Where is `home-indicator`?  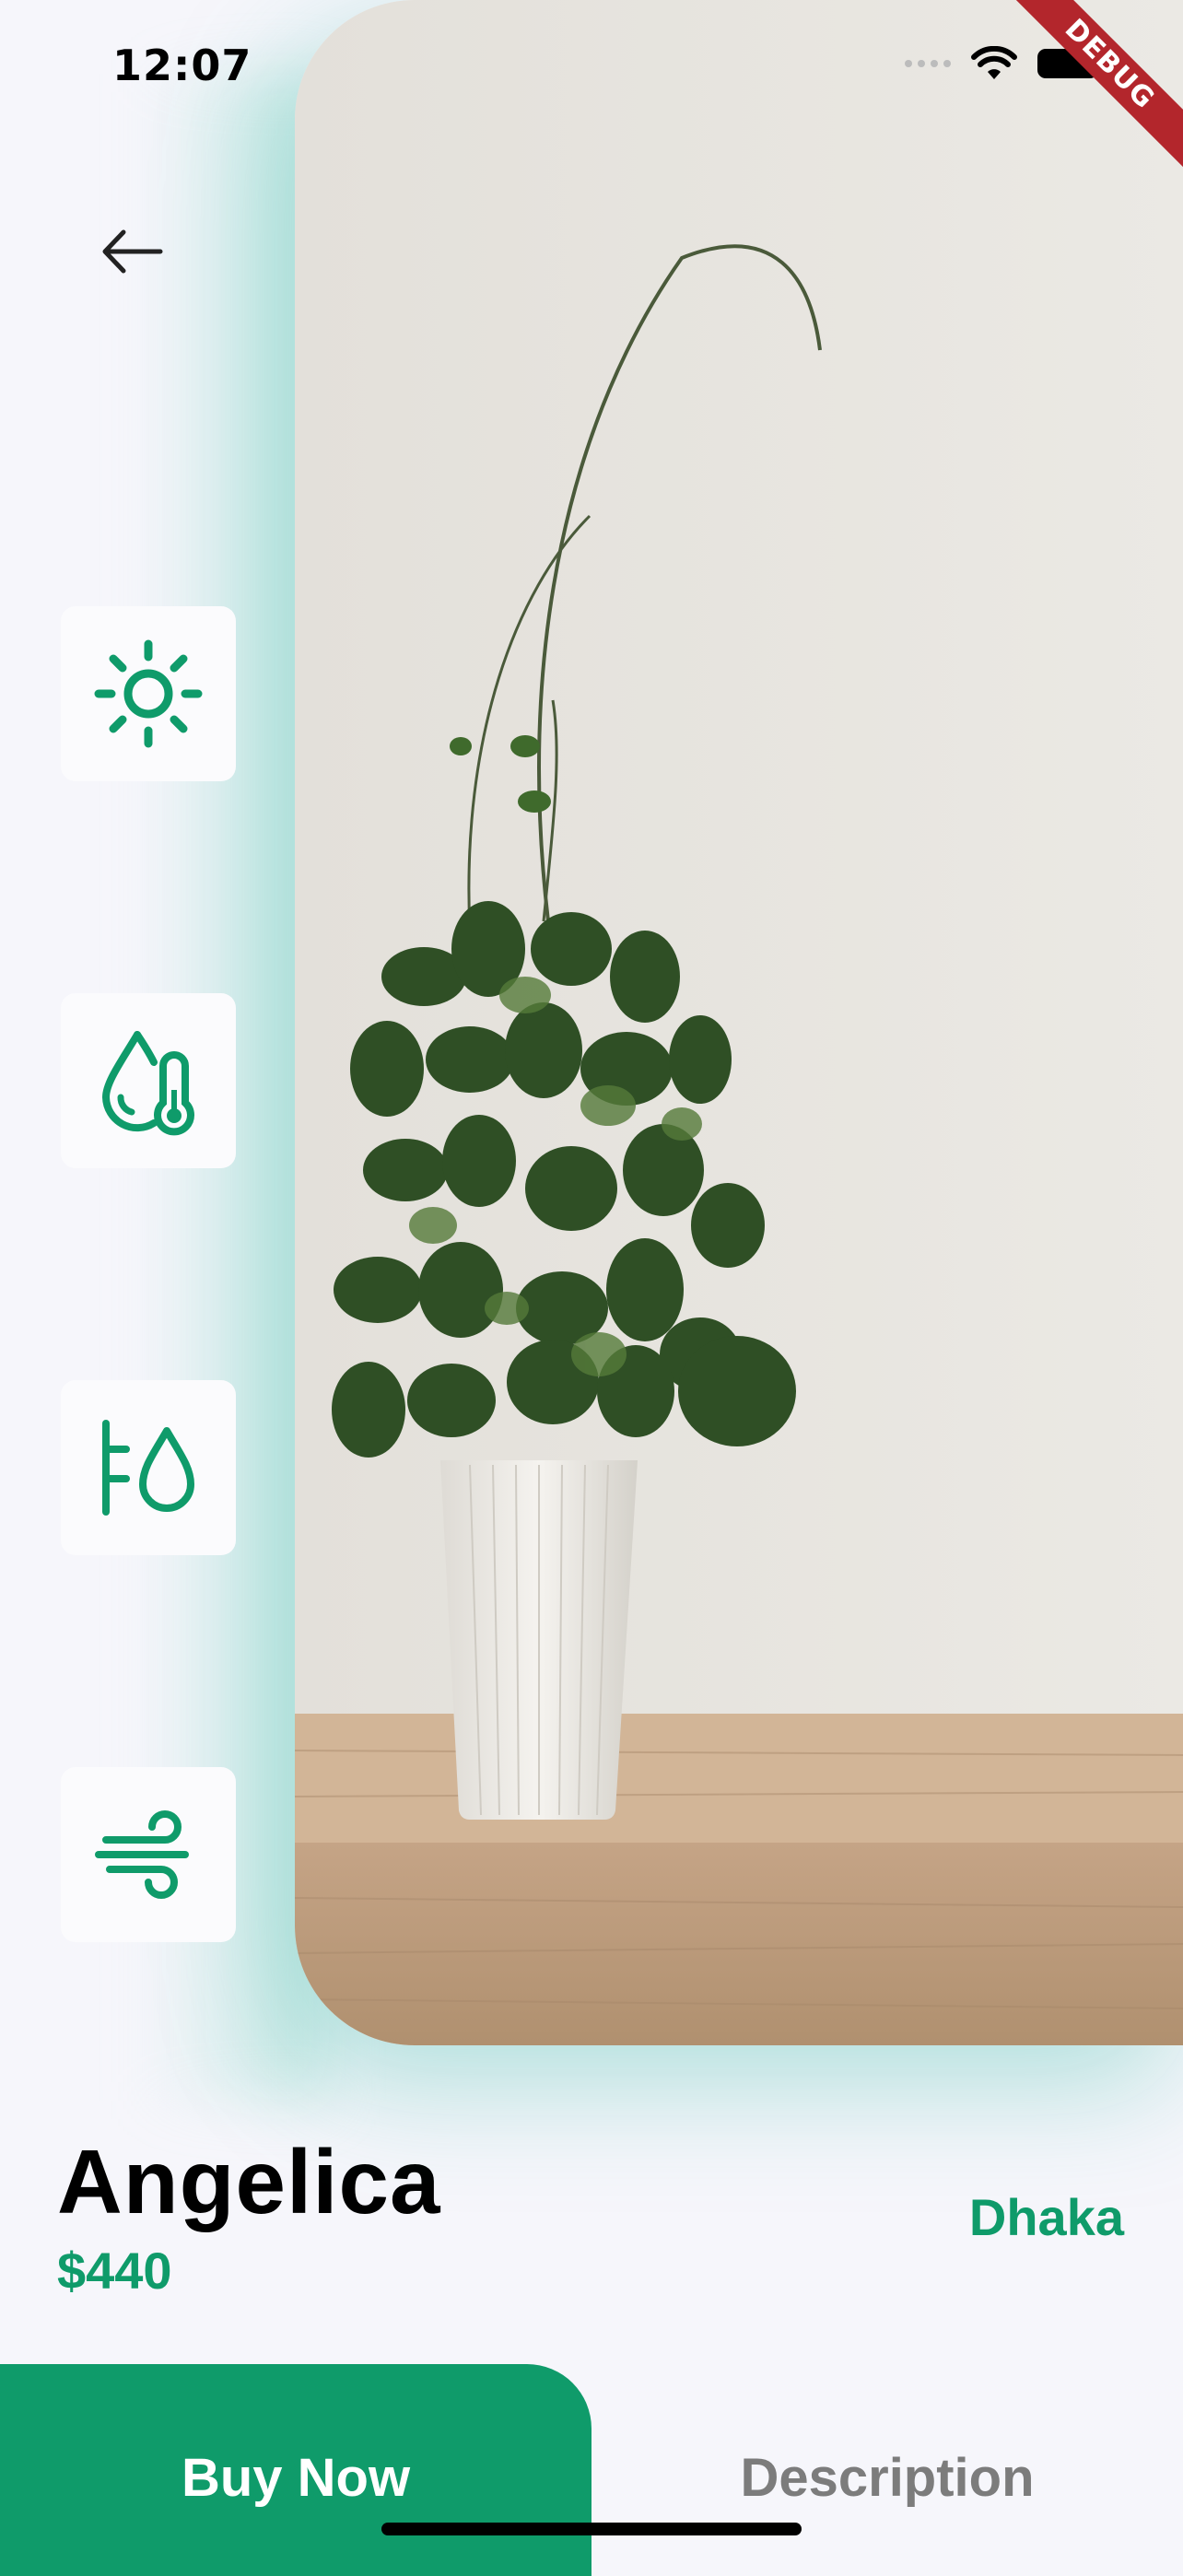 home-indicator is located at coordinates (591, 2529).